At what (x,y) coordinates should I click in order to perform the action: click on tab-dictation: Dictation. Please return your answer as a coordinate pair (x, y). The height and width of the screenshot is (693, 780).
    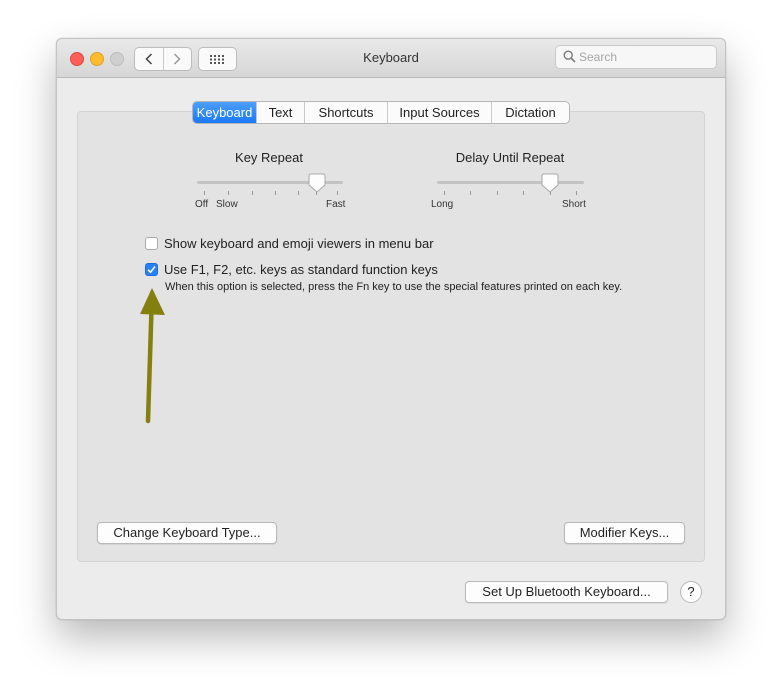
    Looking at the image, I should click on (530, 112).